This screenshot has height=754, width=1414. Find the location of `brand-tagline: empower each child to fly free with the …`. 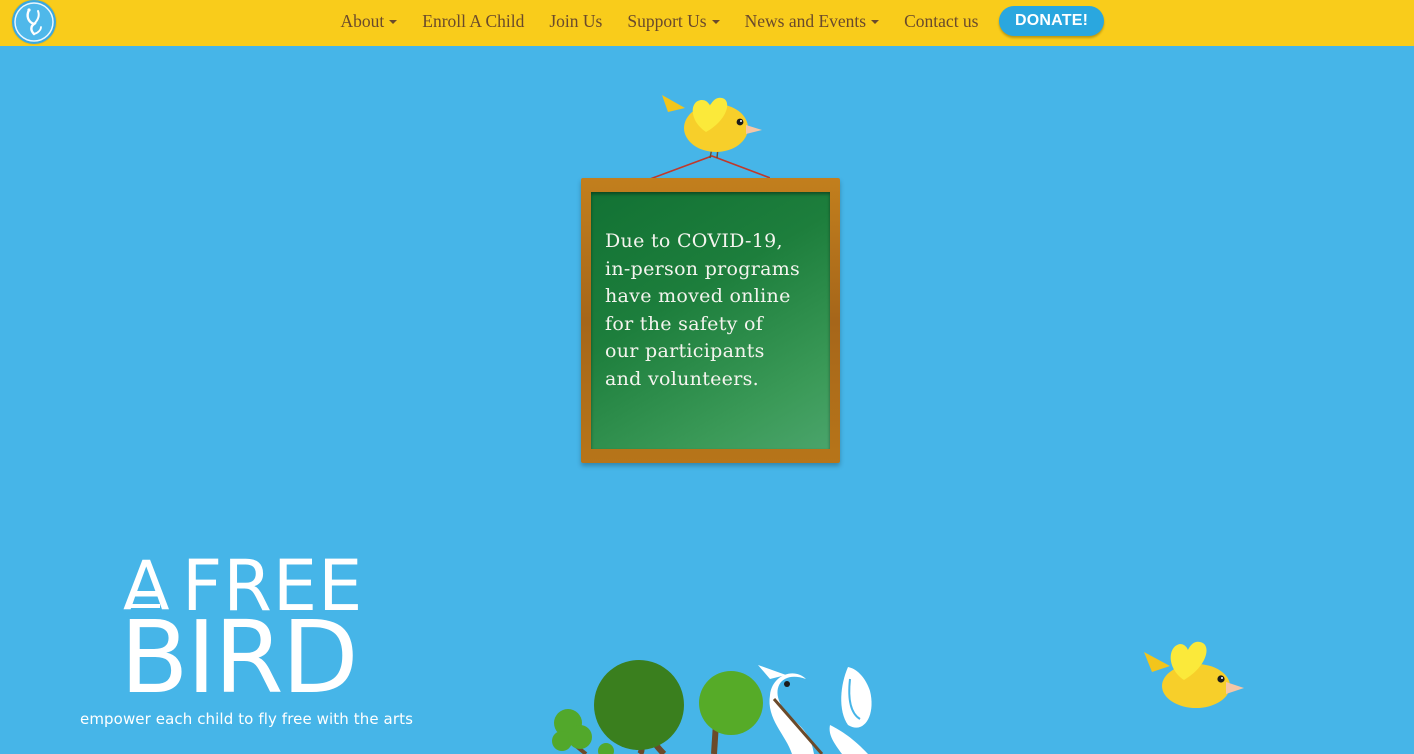

brand-tagline: empower each child to fly free with the … is located at coordinates (246, 719).